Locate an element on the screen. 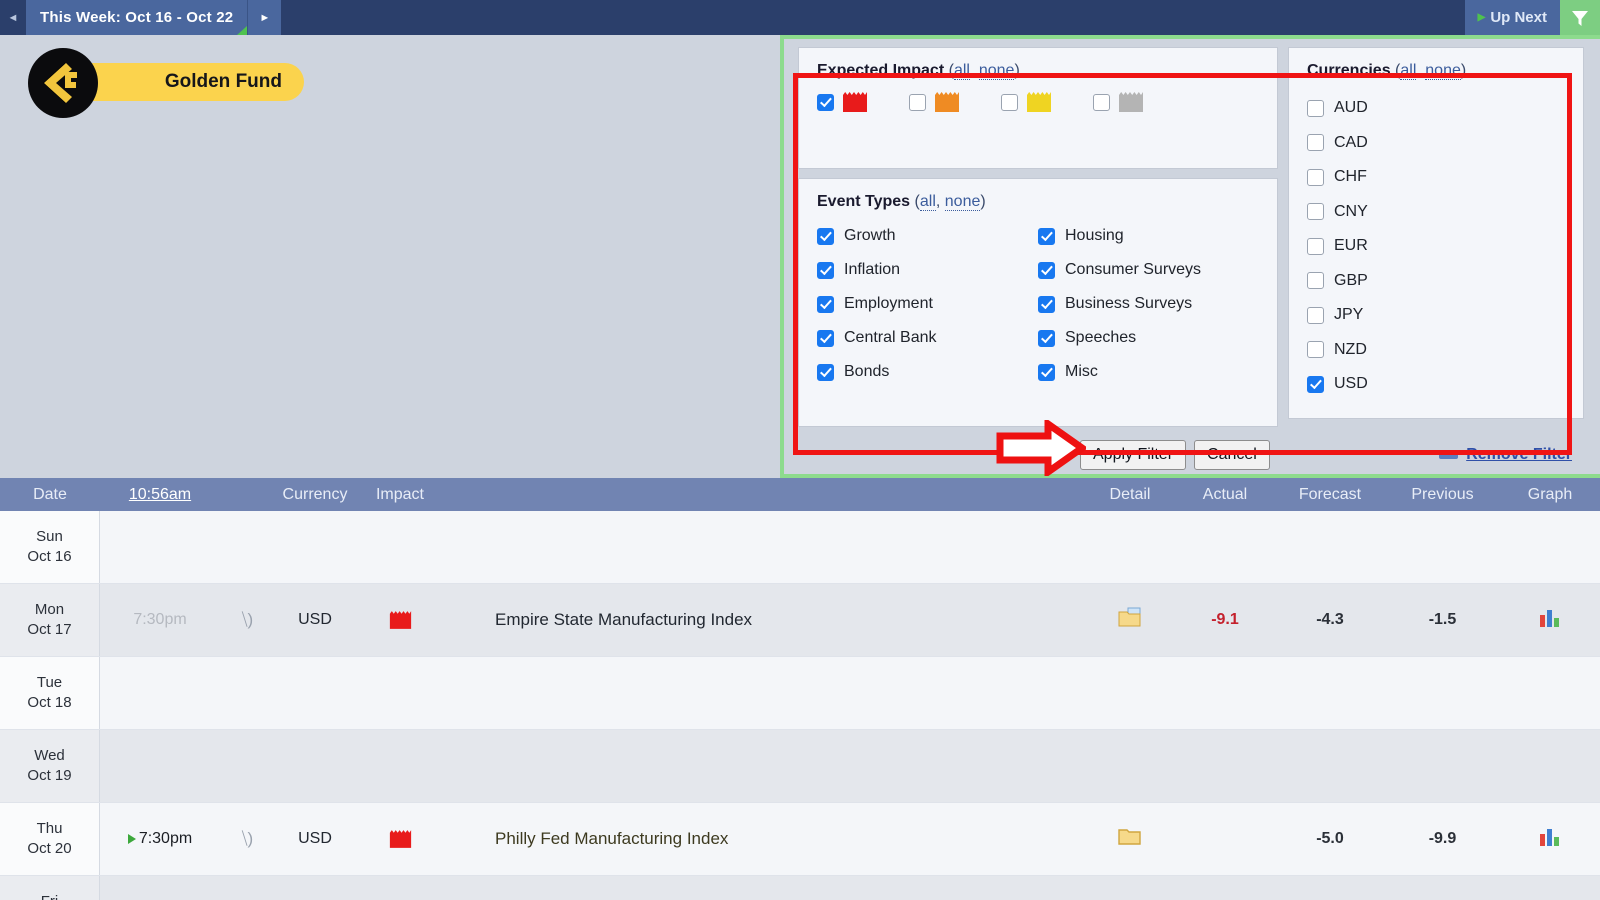 The width and height of the screenshot is (1600, 900). event-type-business-surveys: Business Surveys is located at coordinates (1148, 304).